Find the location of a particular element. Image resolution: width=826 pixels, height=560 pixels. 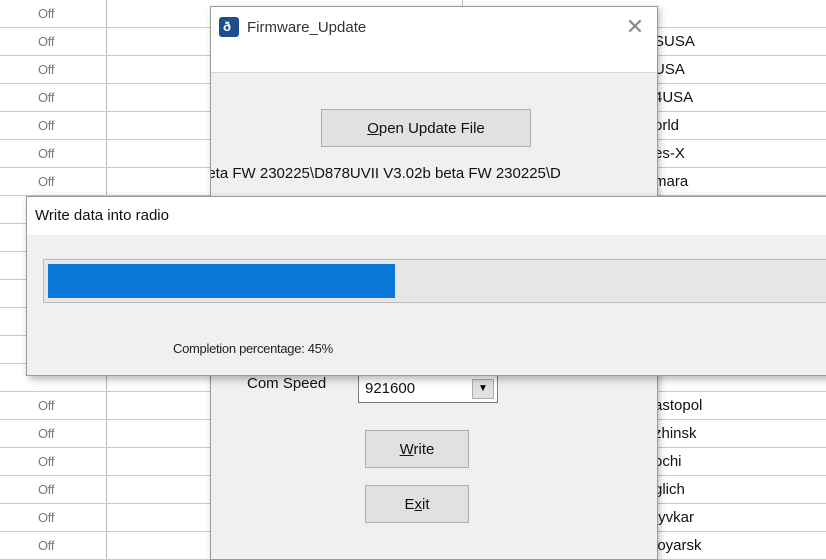

com-speed-value: 921600 is located at coordinates (390, 388).